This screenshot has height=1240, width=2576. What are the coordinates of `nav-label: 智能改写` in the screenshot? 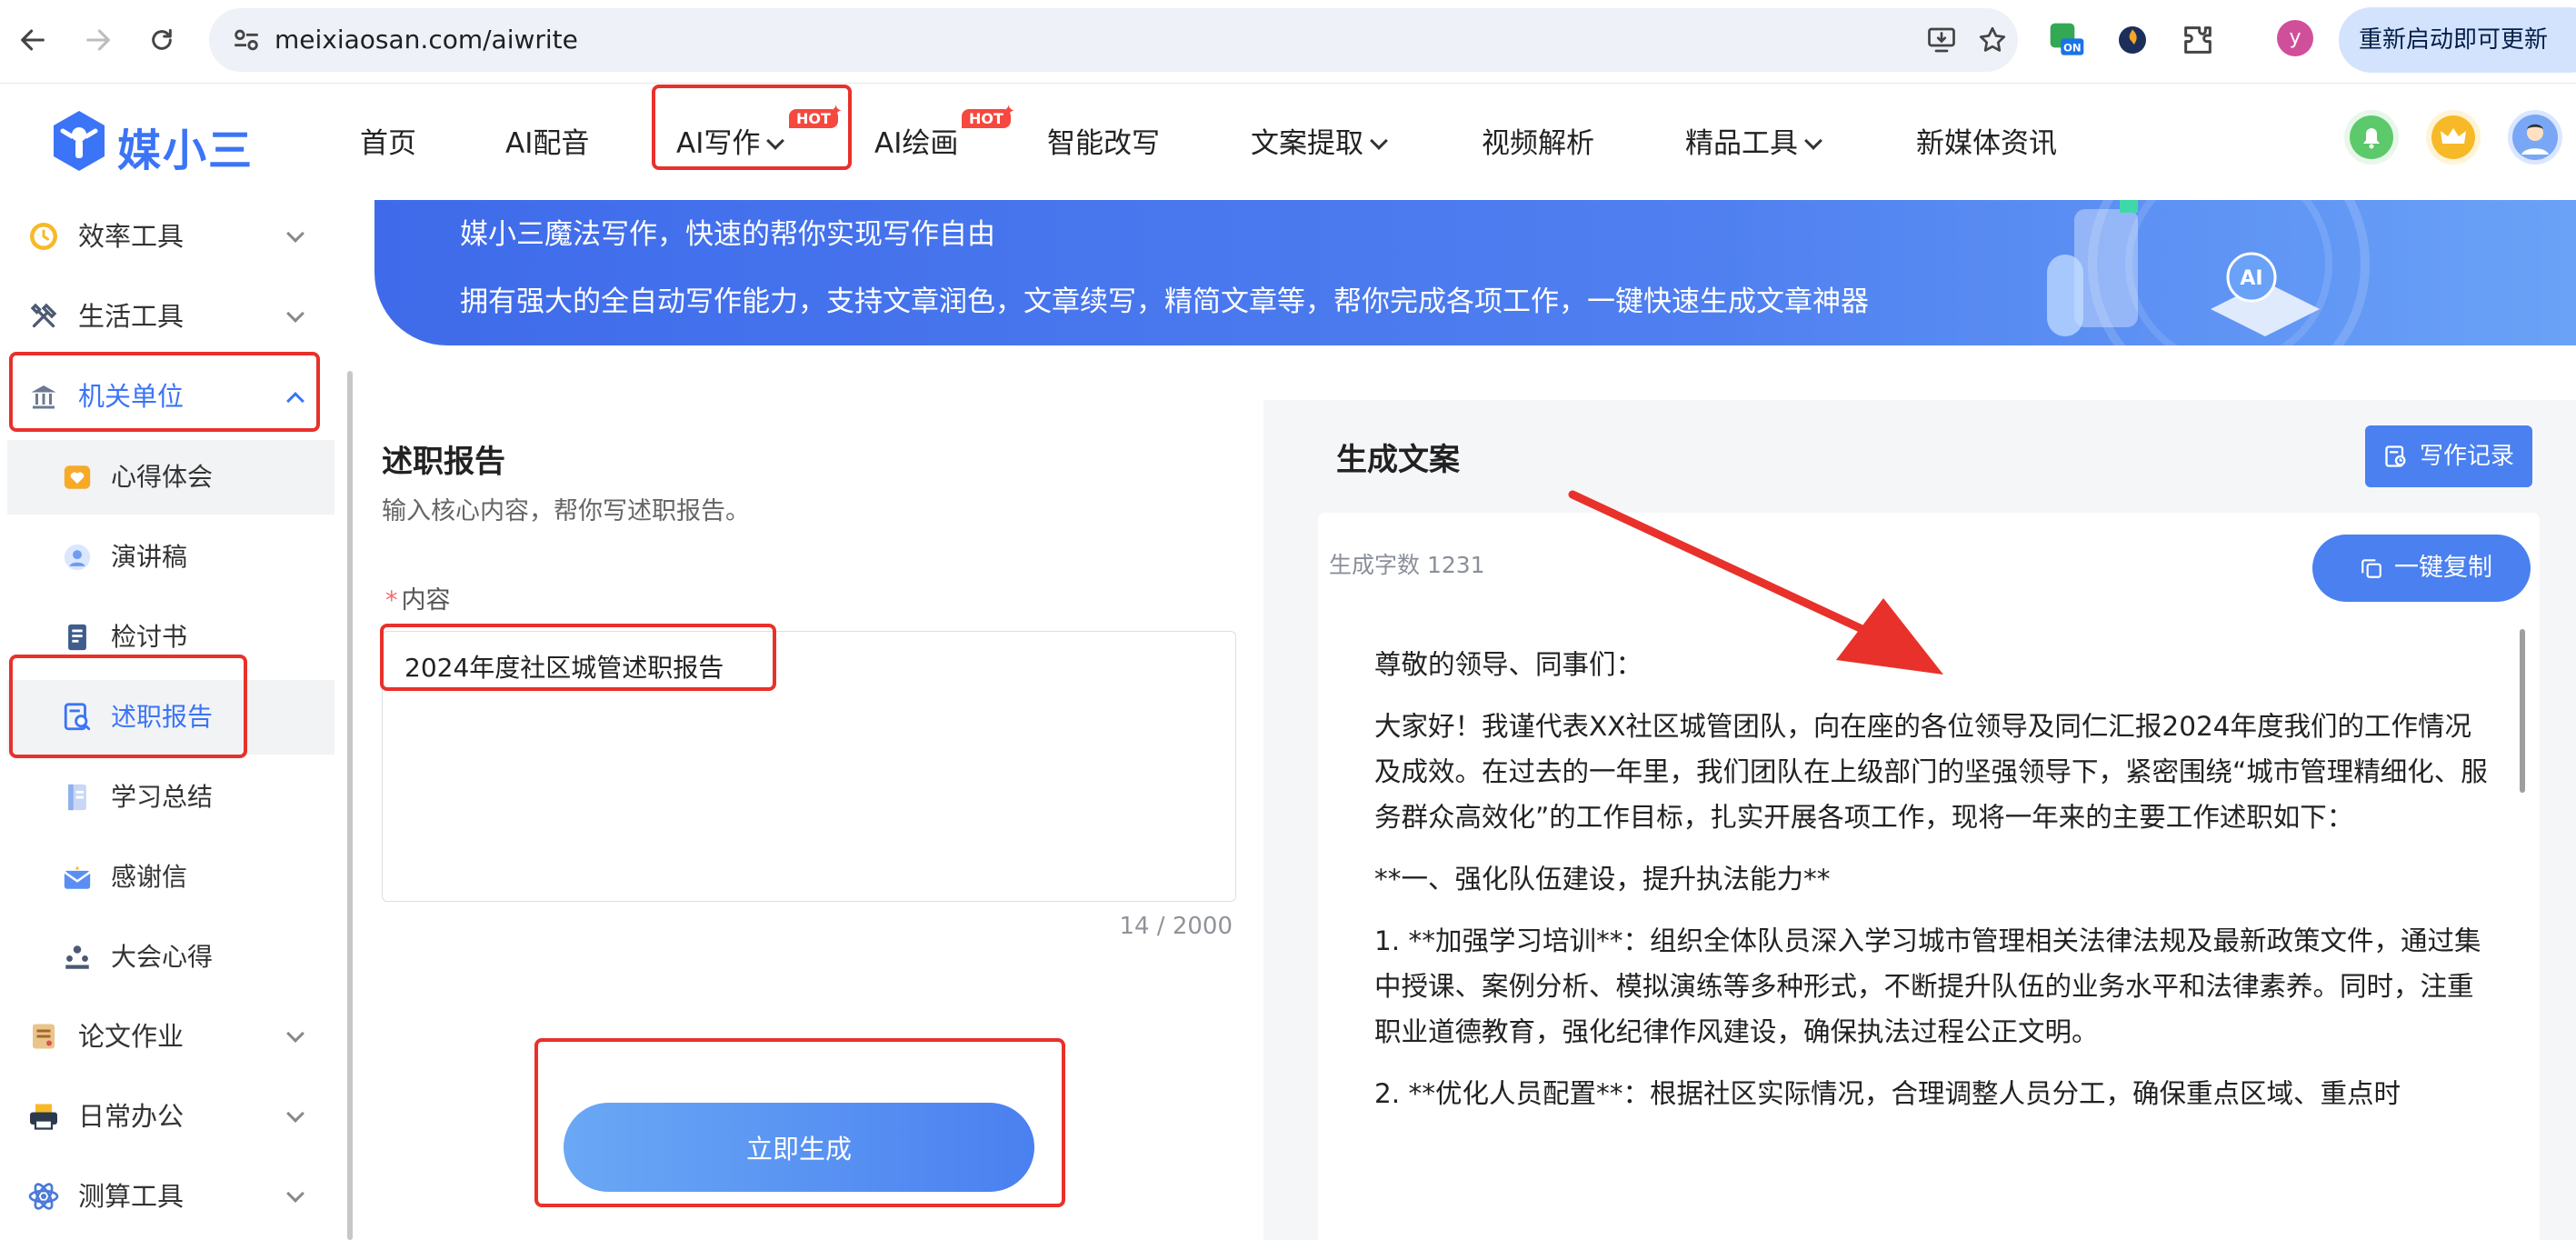 It's located at (1103, 144).